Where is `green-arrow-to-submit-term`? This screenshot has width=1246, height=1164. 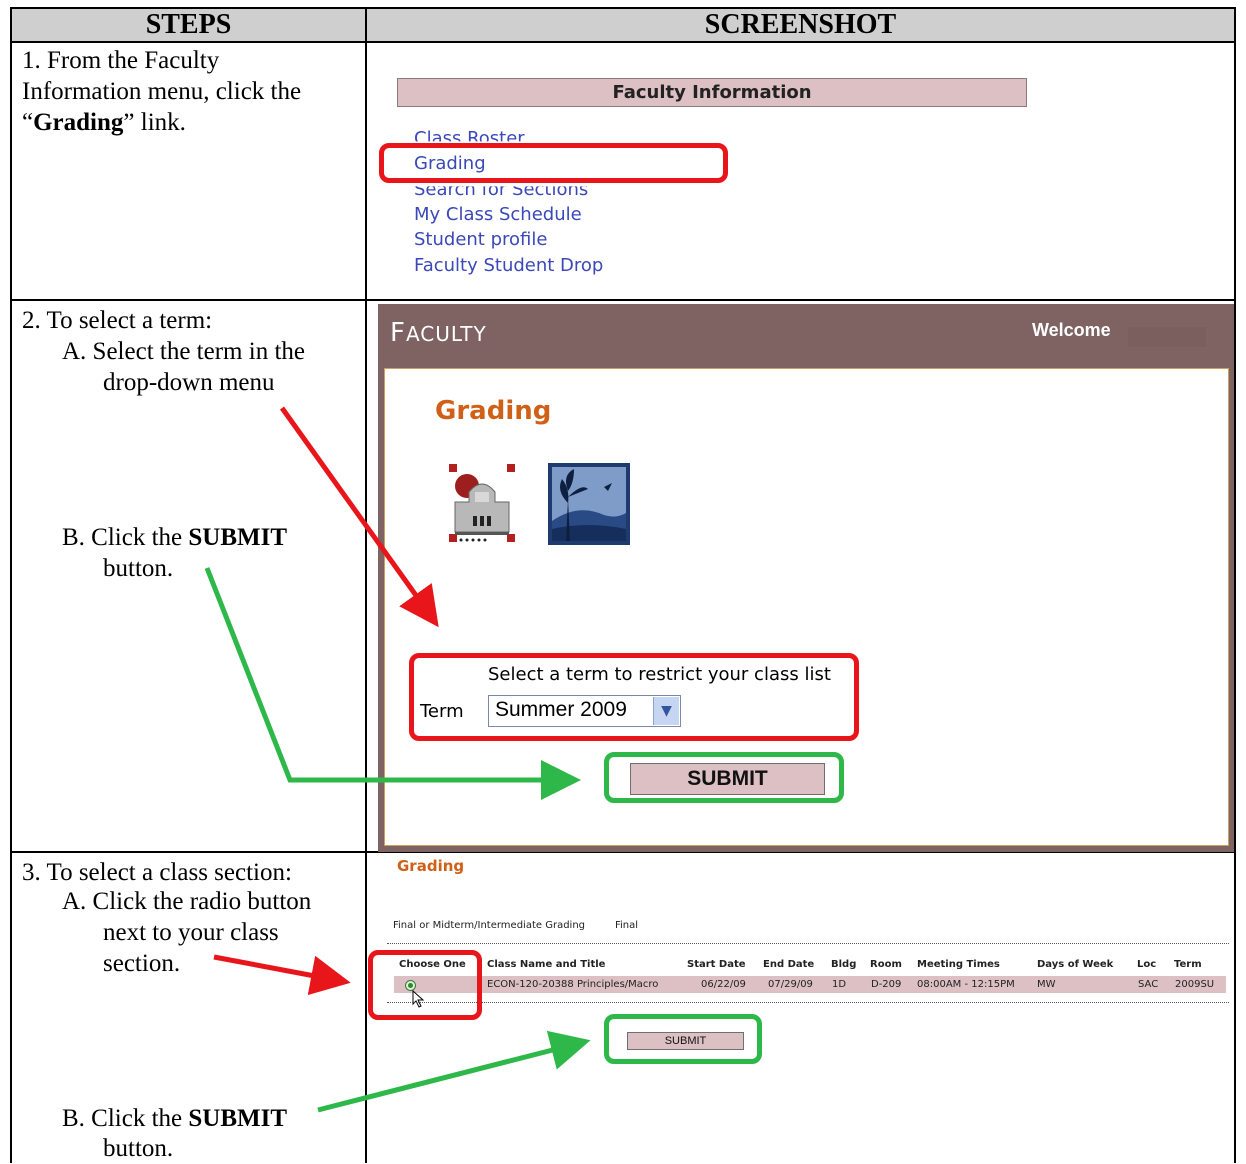
green-arrow-to-submit-term is located at coordinates (392, 683).